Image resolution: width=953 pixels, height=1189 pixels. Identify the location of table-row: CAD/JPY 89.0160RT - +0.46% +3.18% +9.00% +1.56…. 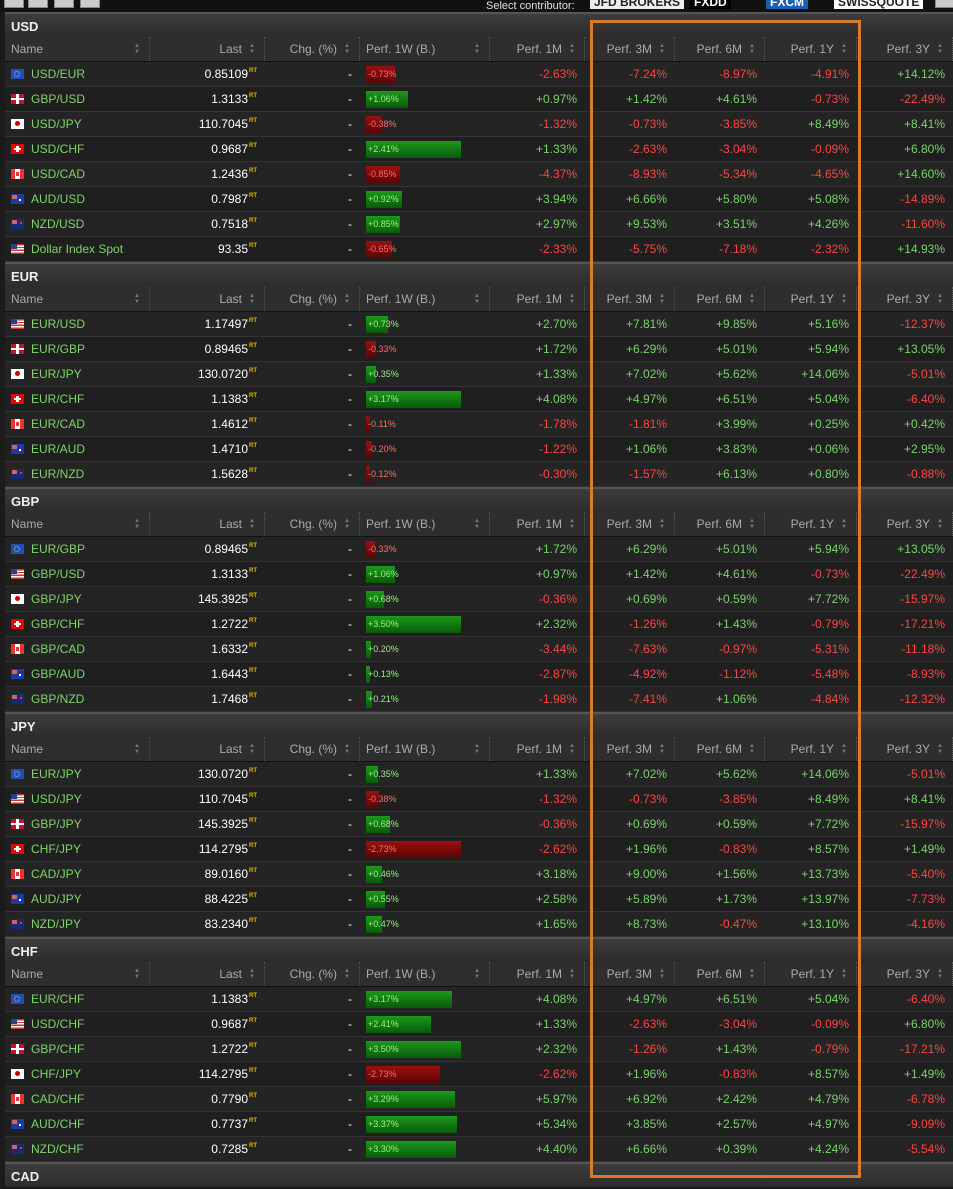
(479, 874).